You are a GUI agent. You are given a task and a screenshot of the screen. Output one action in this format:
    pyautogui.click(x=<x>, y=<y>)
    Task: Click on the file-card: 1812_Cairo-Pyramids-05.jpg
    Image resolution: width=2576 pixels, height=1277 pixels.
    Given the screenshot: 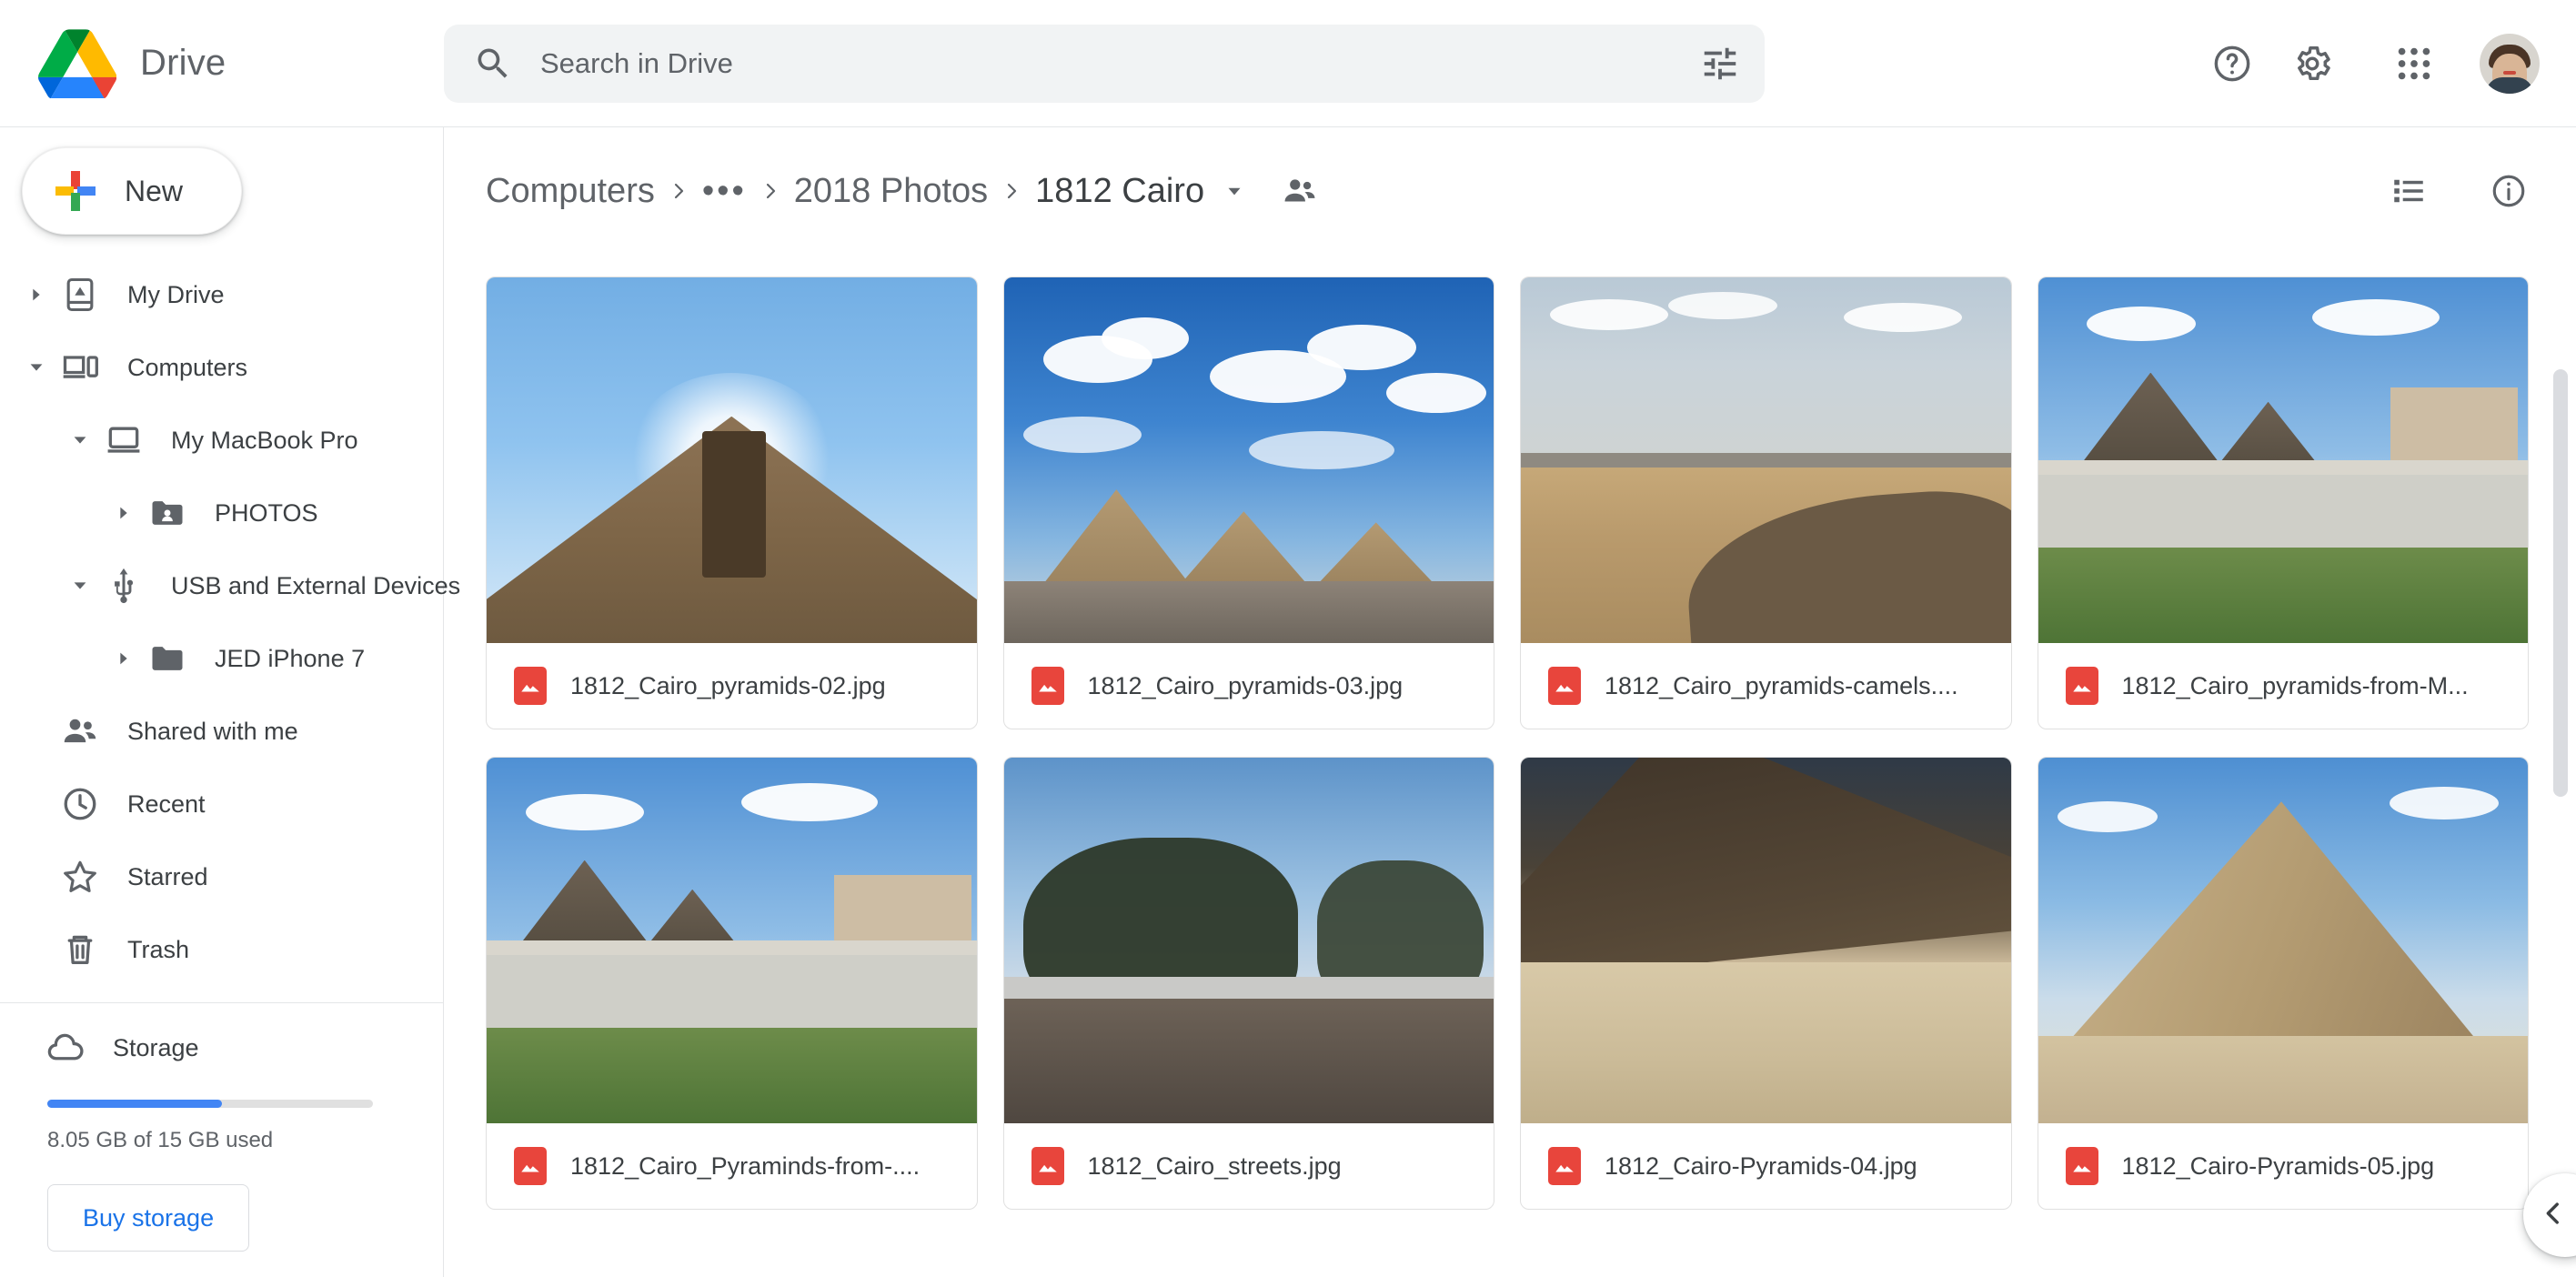 What is the action you would take?
    pyautogui.click(x=2283, y=983)
    